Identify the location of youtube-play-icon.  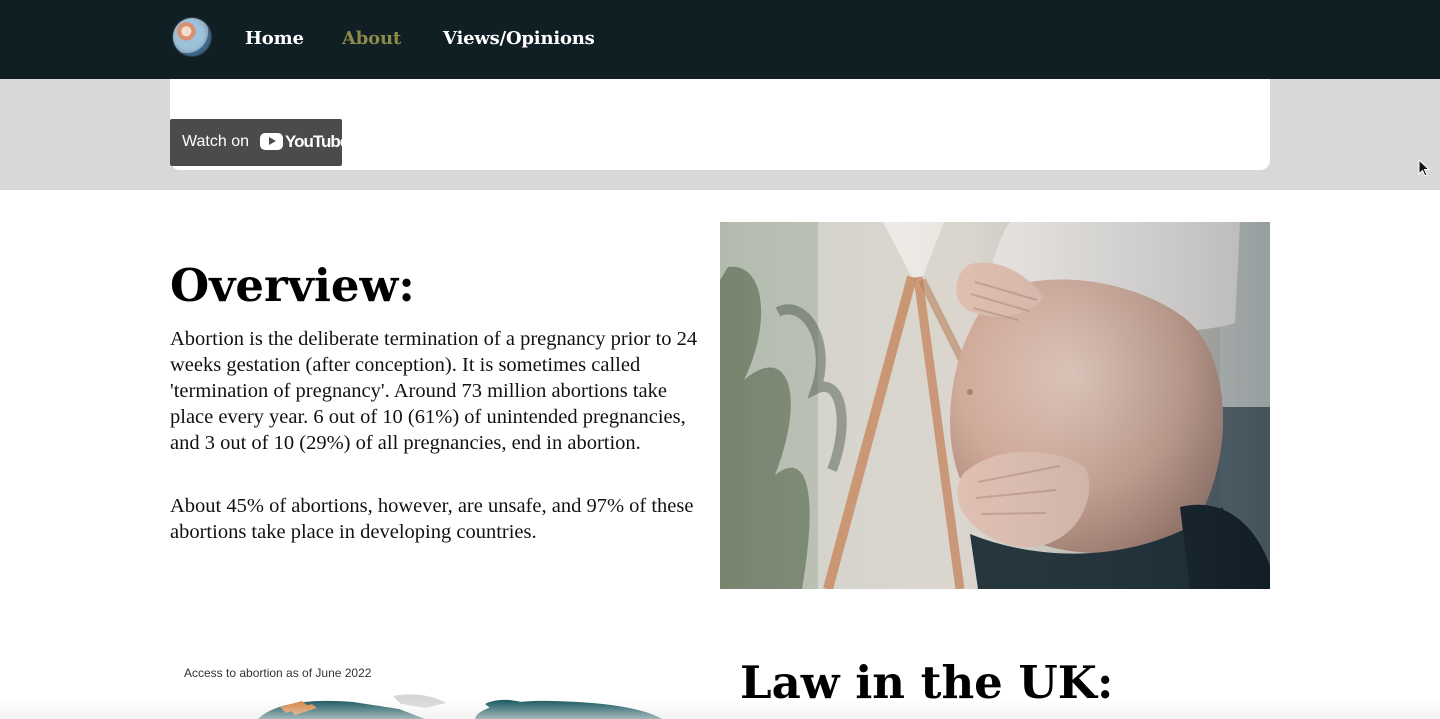
(271, 141).